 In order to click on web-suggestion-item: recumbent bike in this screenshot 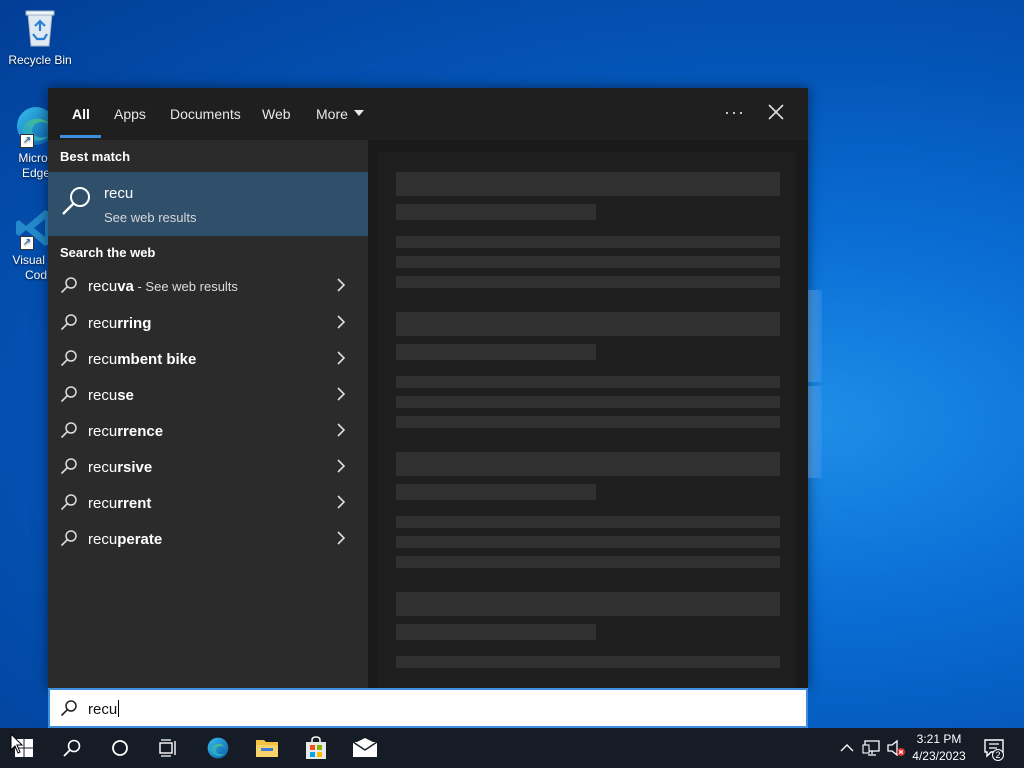, I will do `click(208, 359)`.